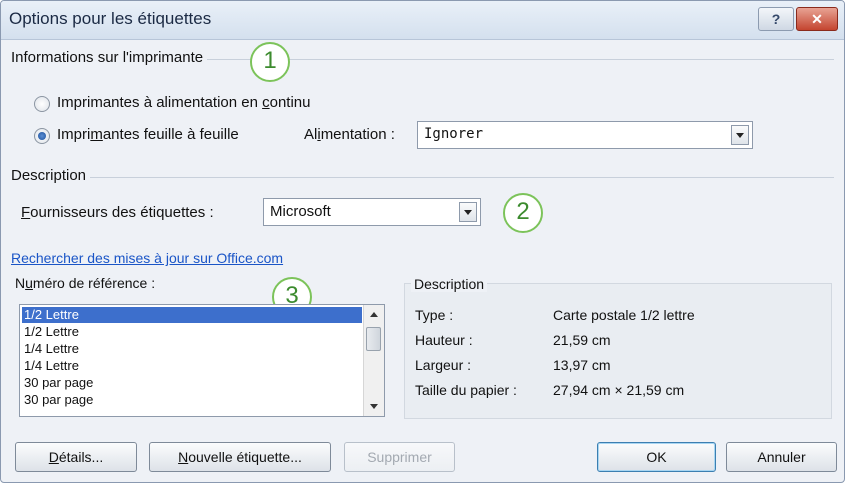 Image resolution: width=845 pixels, height=483 pixels. I want to click on dialog-title: Options pour les étiquettes, so click(110, 18).